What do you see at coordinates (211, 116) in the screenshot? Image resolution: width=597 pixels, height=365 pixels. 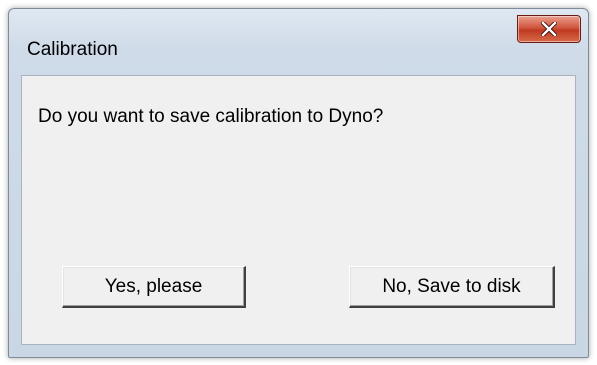 I see `dialog-message: Do you want to save calibration to Dyno?` at bounding box center [211, 116].